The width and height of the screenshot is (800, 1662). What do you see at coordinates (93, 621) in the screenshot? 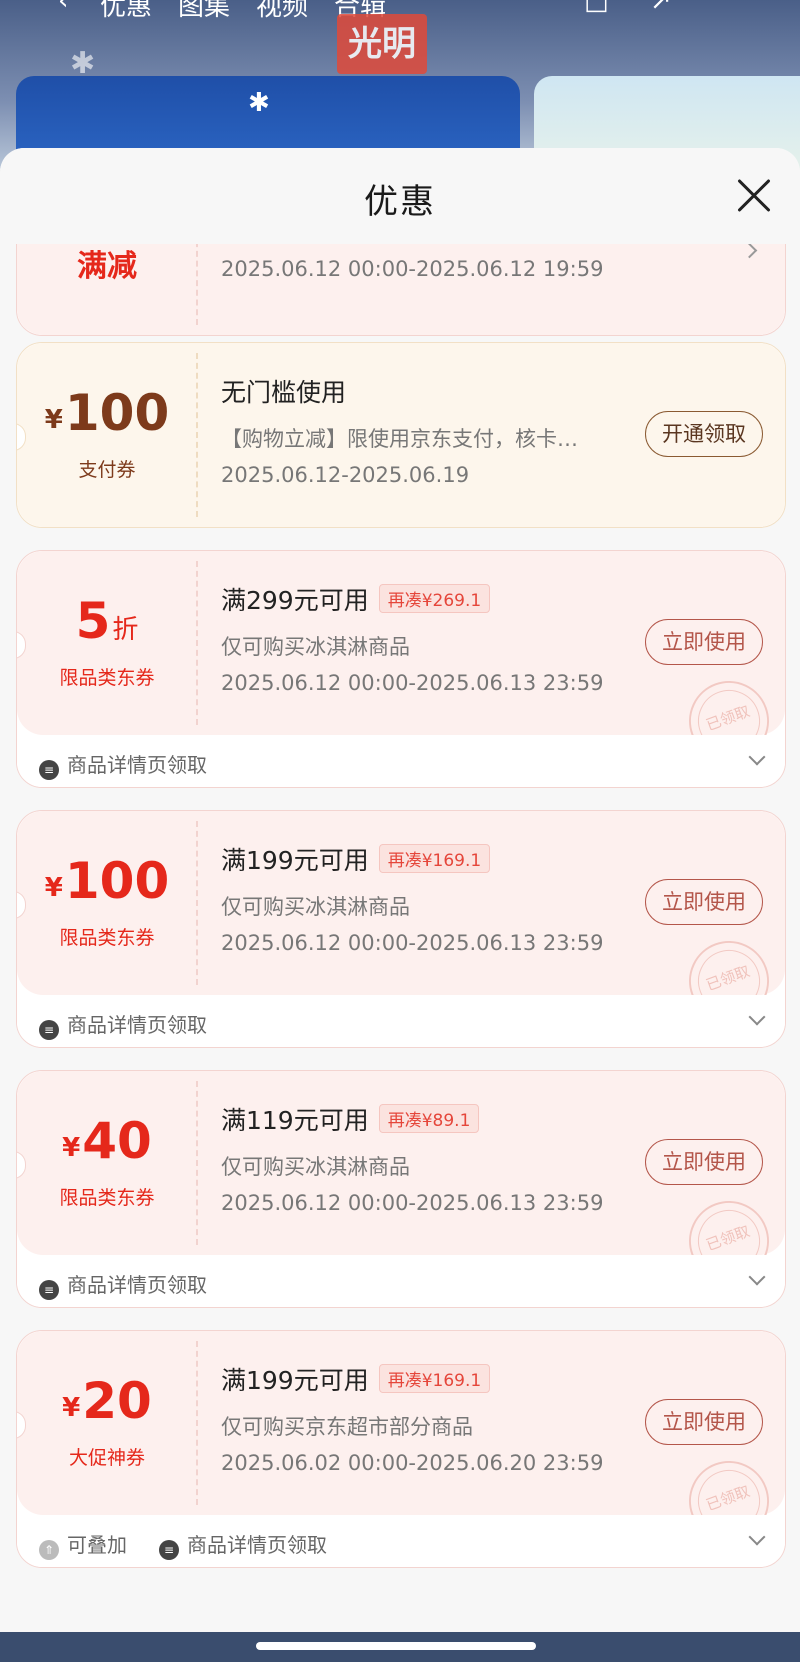
I see `amount-value: 5` at bounding box center [93, 621].